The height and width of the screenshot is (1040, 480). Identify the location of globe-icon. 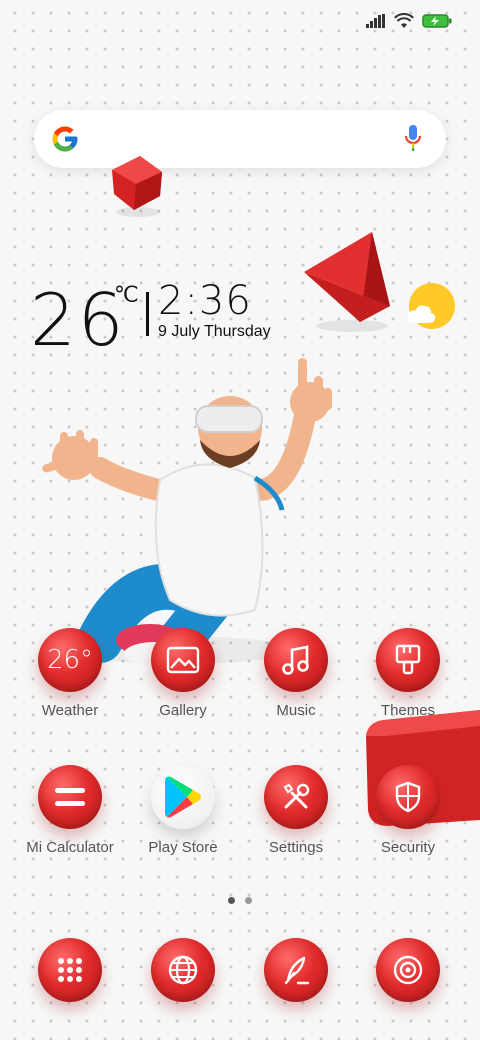
(183, 970).